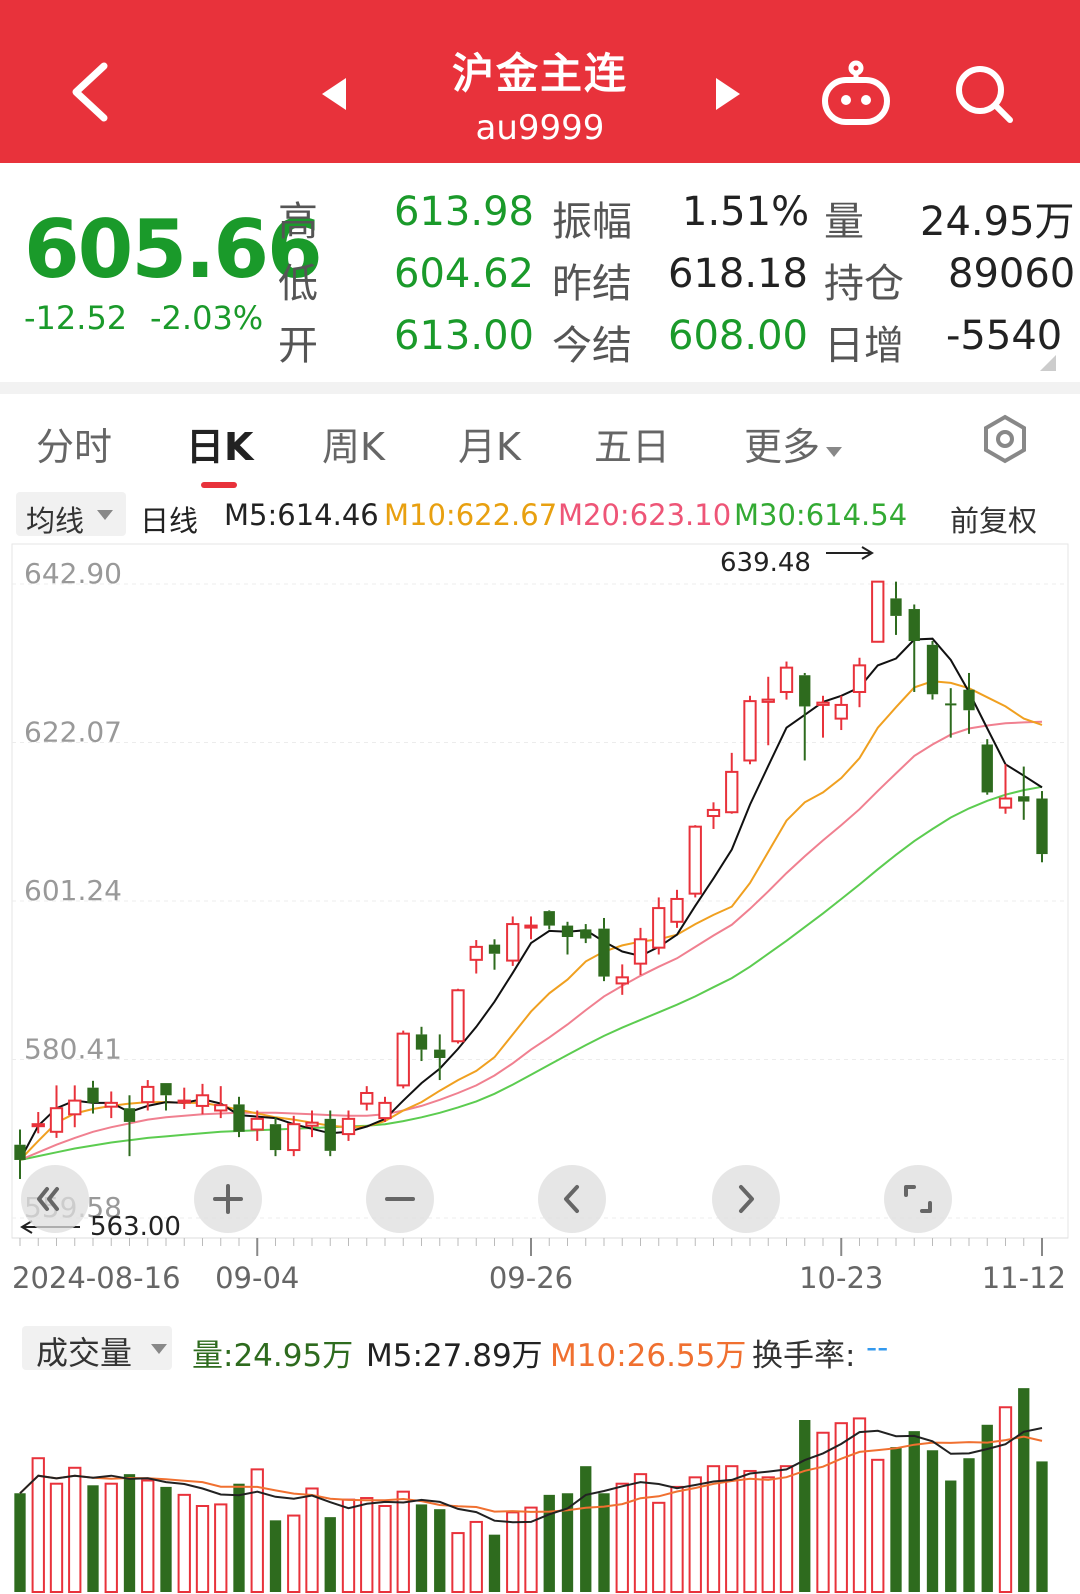 This screenshot has width=1080, height=1594. I want to click on y-tick-label: 642.90, so click(73, 573).